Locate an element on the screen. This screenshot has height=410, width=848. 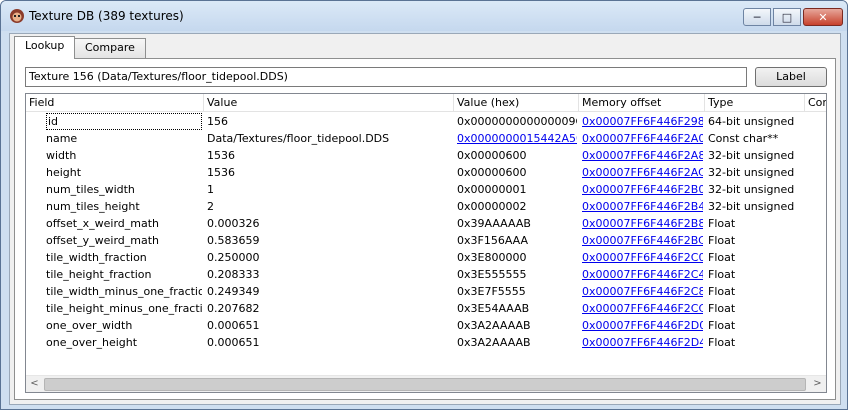
scroll-left-arrow-icon: < is located at coordinates (34, 384).